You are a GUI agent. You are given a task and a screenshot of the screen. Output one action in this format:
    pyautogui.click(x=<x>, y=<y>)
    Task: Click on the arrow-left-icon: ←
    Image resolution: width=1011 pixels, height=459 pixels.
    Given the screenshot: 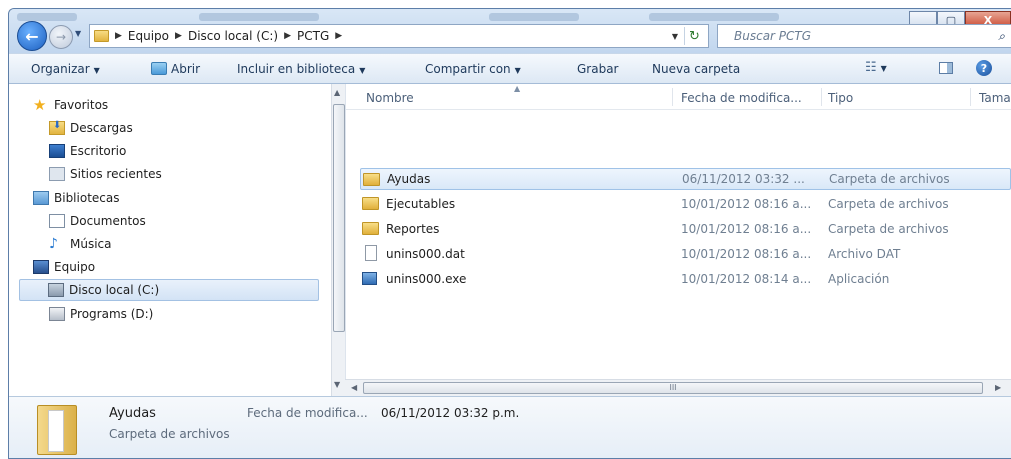 What is the action you would take?
    pyautogui.click(x=32, y=36)
    